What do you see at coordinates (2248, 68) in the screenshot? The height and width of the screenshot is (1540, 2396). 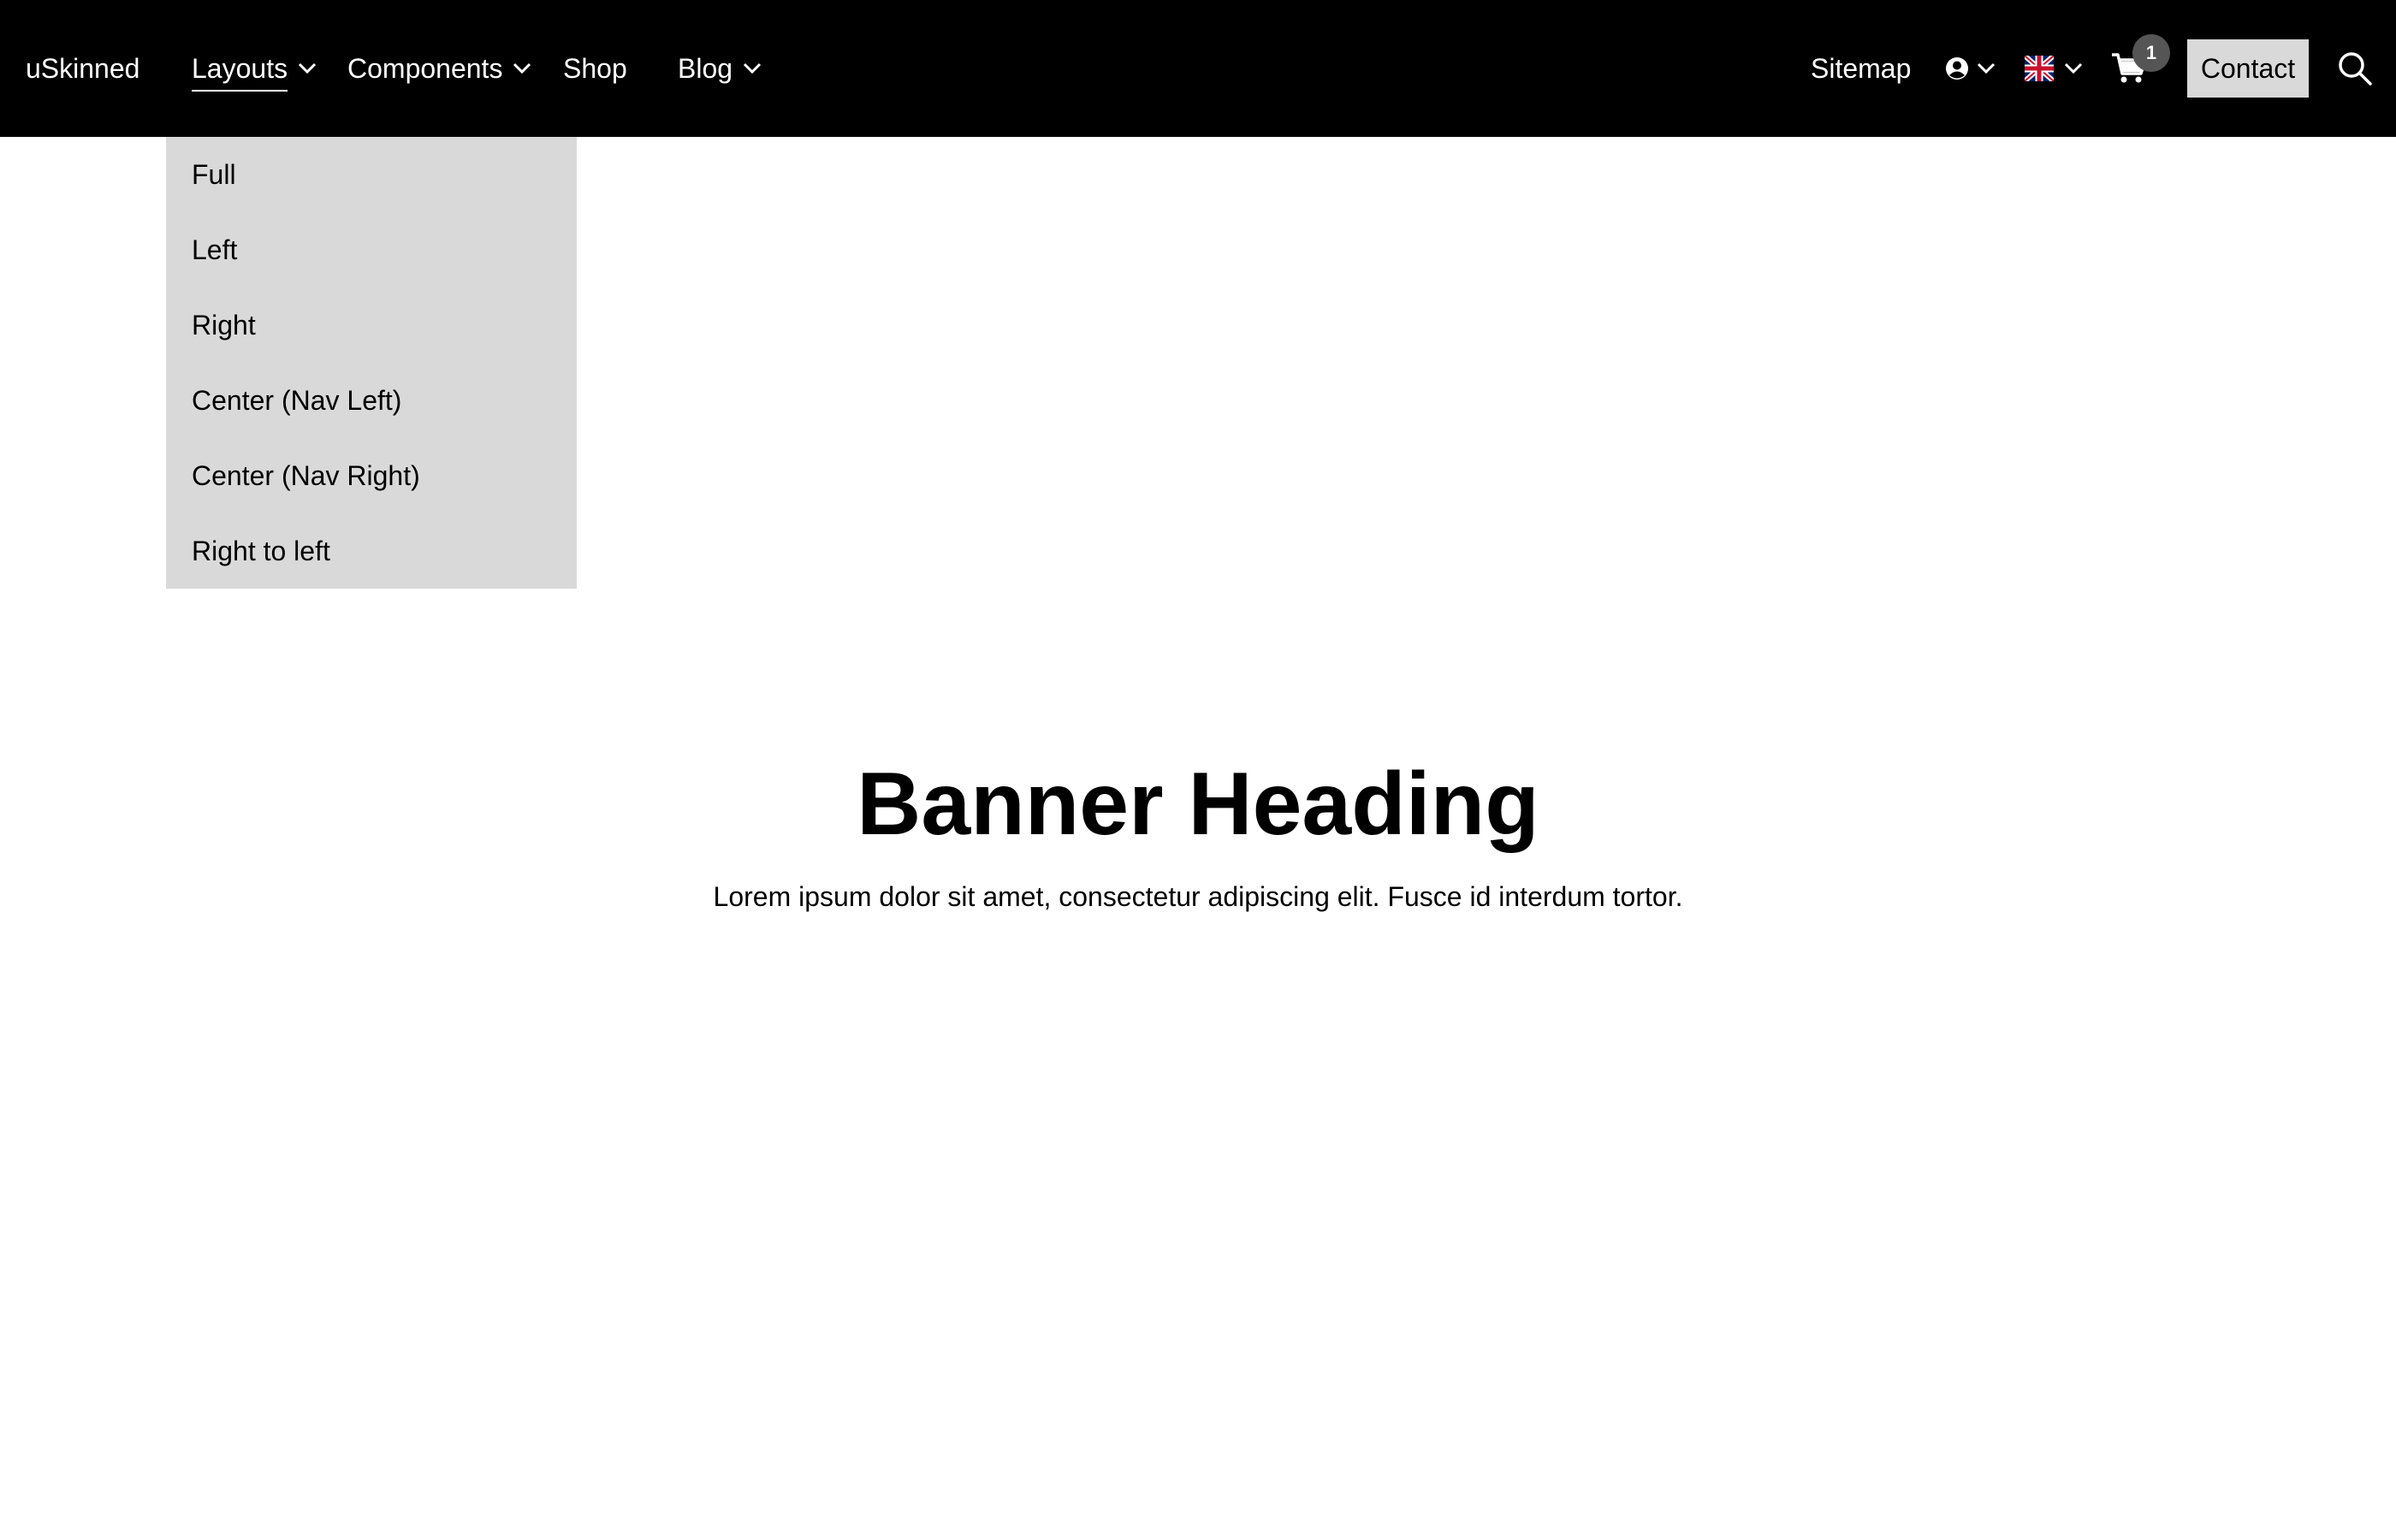 I see `contact-button: Contact` at bounding box center [2248, 68].